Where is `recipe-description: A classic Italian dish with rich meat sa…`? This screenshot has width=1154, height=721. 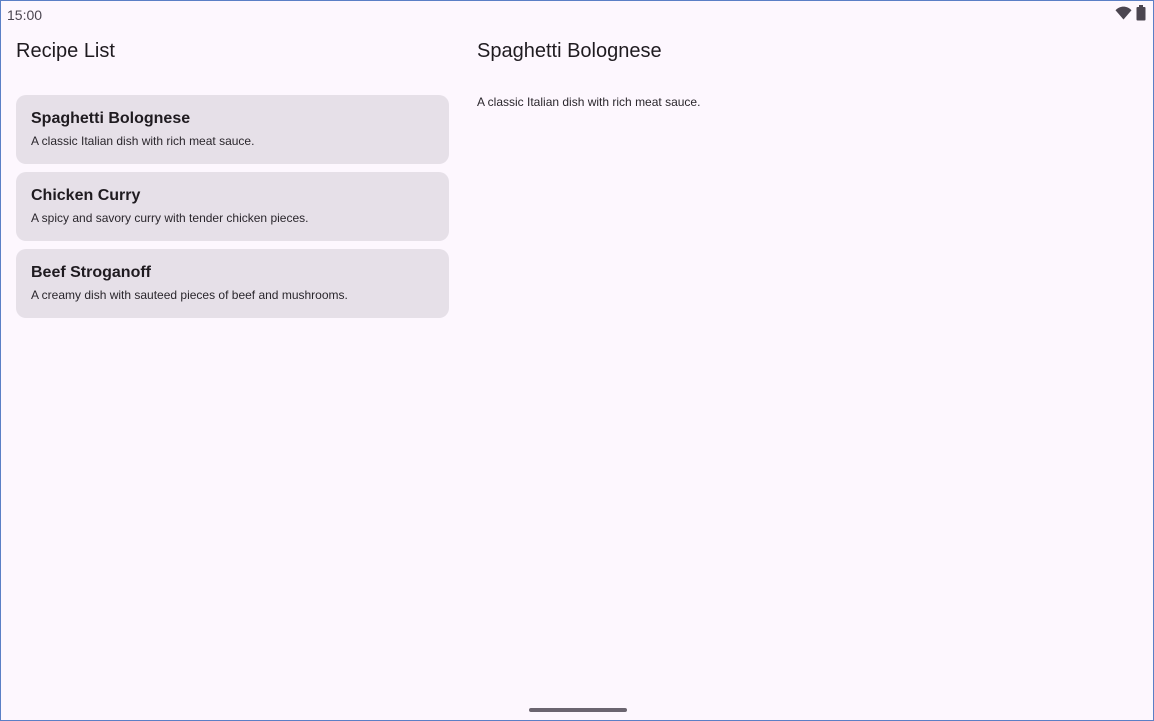
recipe-description: A classic Italian dish with rich meat sa… is located at coordinates (143, 141).